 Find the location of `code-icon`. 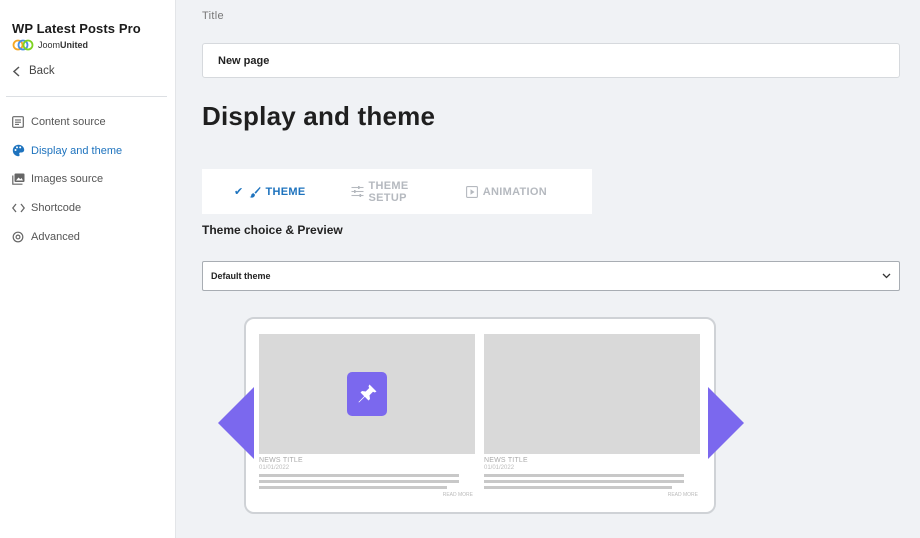

code-icon is located at coordinates (18, 208).